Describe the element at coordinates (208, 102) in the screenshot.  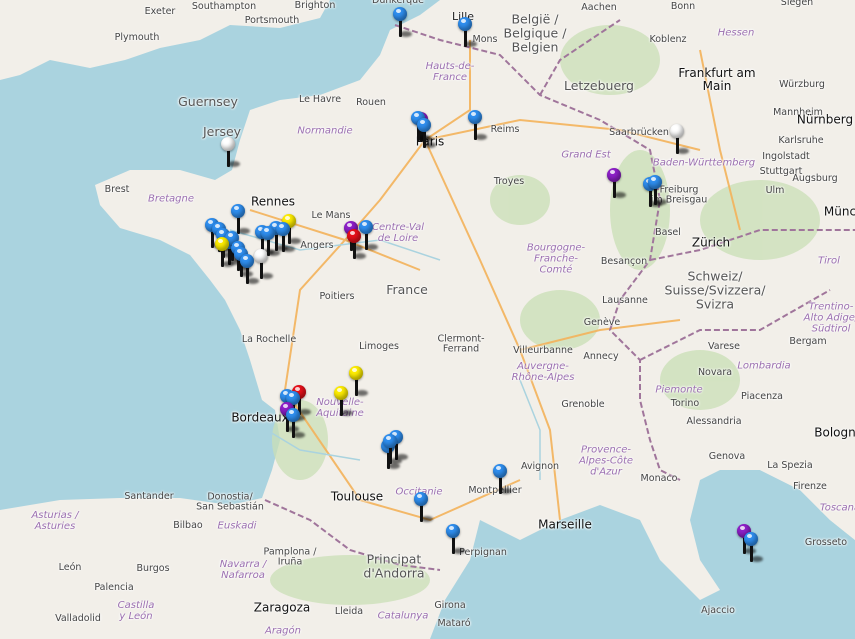
I see `map-label: Guernsey` at that location.